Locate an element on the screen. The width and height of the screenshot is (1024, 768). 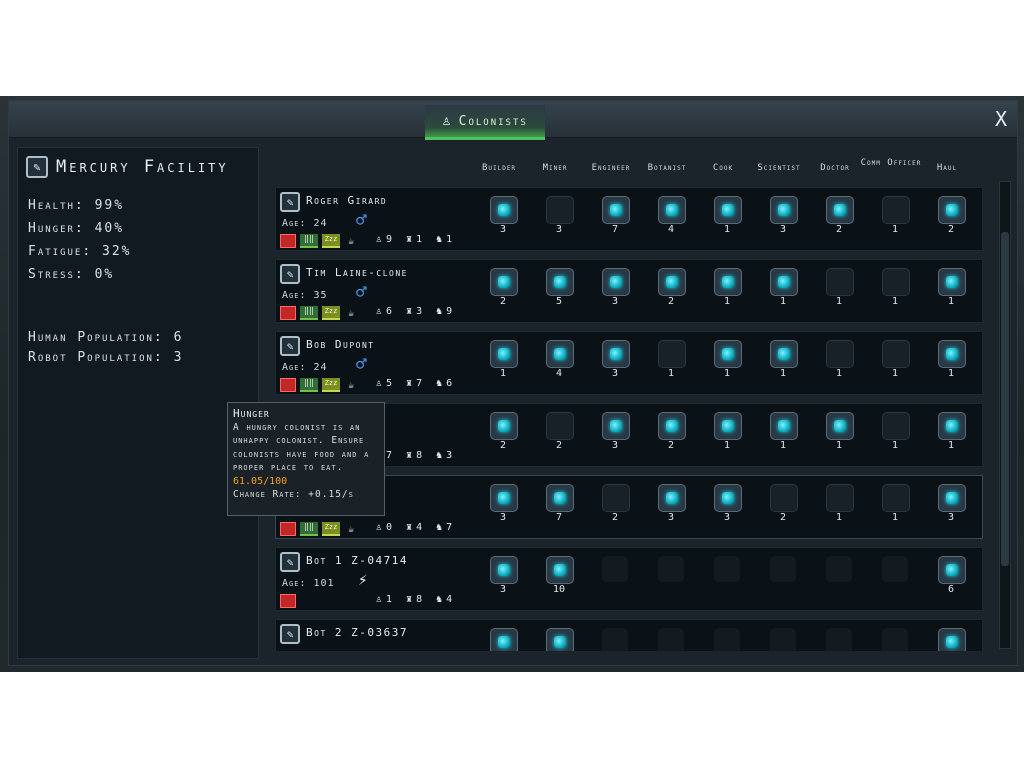
scrollbar is located at coordinates (1005, 415).